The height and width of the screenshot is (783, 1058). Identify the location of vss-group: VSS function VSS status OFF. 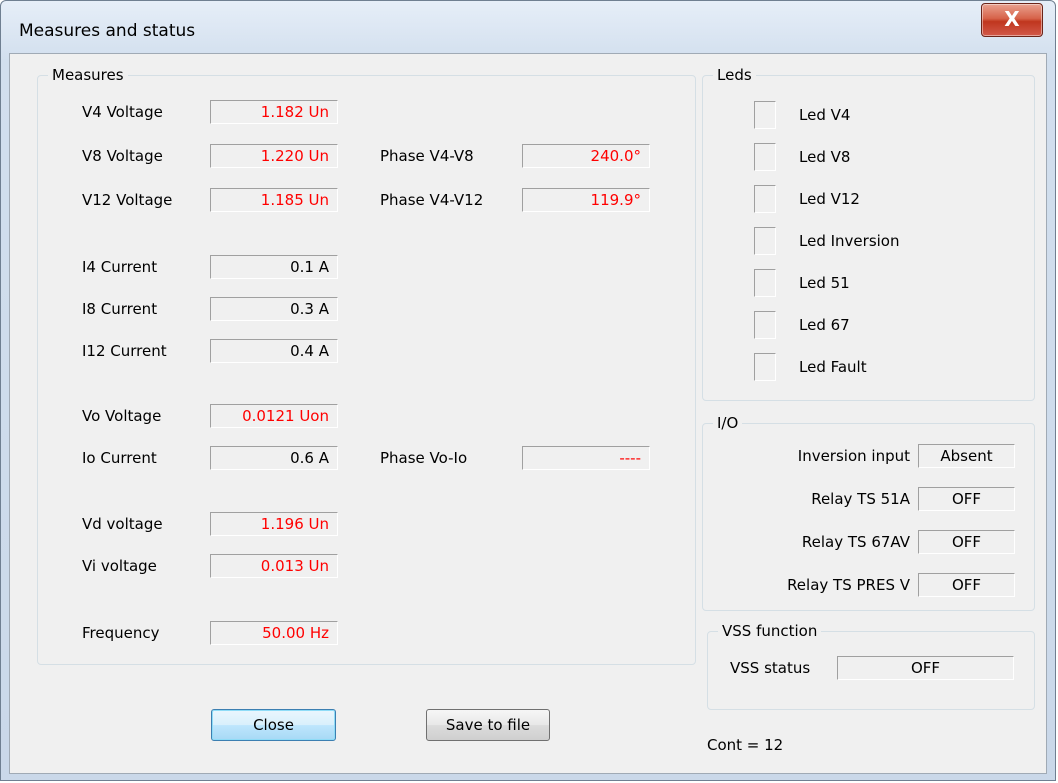
(871, 665).